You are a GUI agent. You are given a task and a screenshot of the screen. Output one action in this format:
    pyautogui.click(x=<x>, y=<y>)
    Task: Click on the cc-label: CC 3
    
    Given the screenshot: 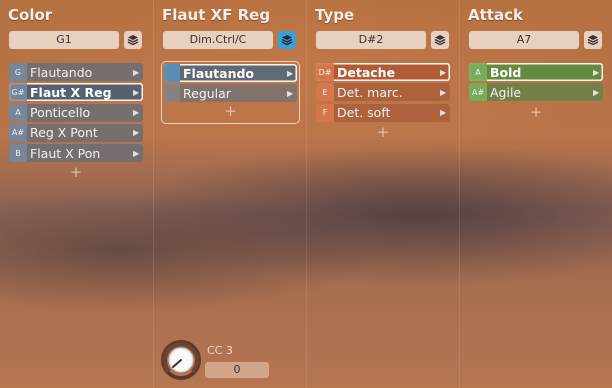 What is the action you would take?
    pyautogui.click(x=220, y=350)
    